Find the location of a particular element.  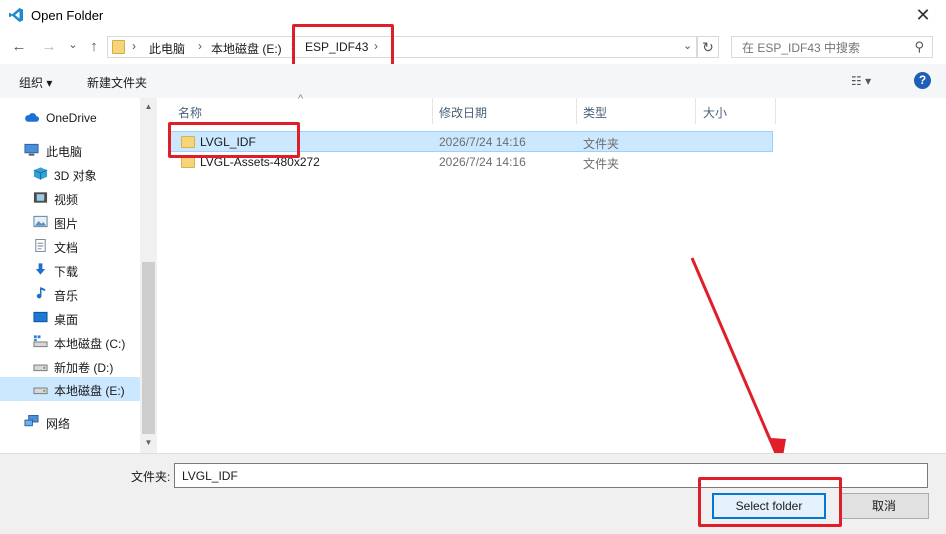

annotation-arrow is located at coordinates (738, 362).